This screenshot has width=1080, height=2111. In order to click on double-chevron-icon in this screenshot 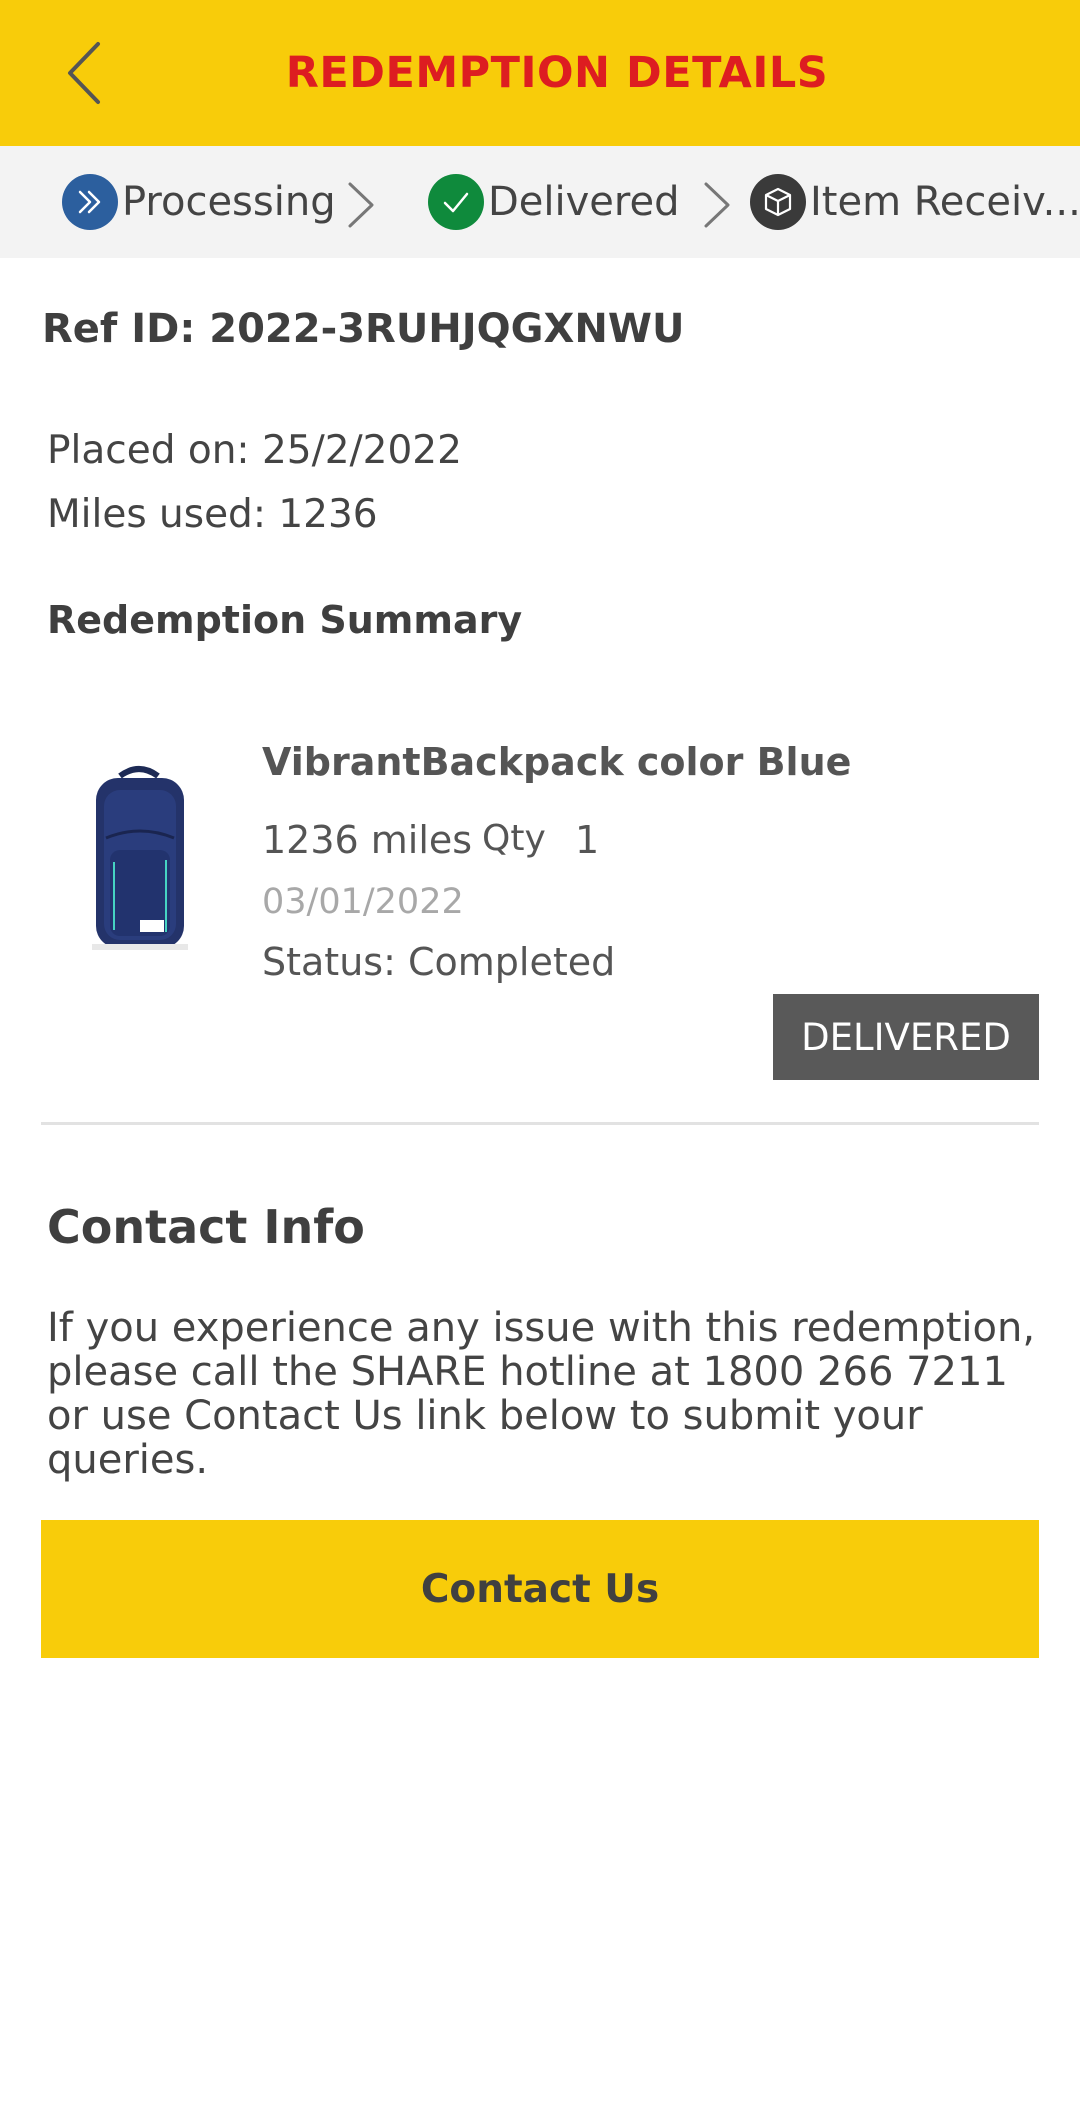, I will do `click(90, 202)`.